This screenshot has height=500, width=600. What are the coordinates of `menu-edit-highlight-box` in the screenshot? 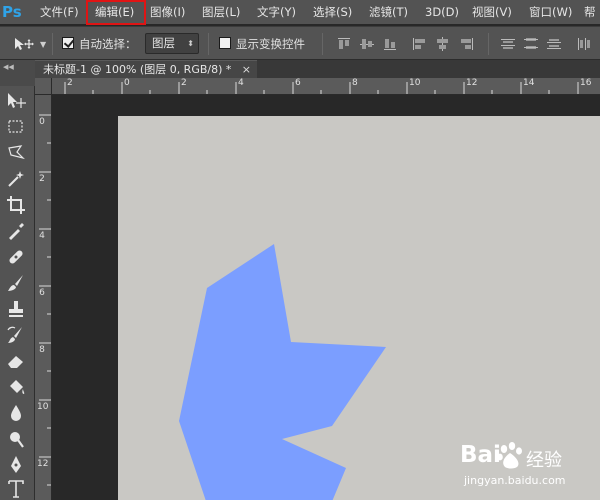 It's located at (116, 12).